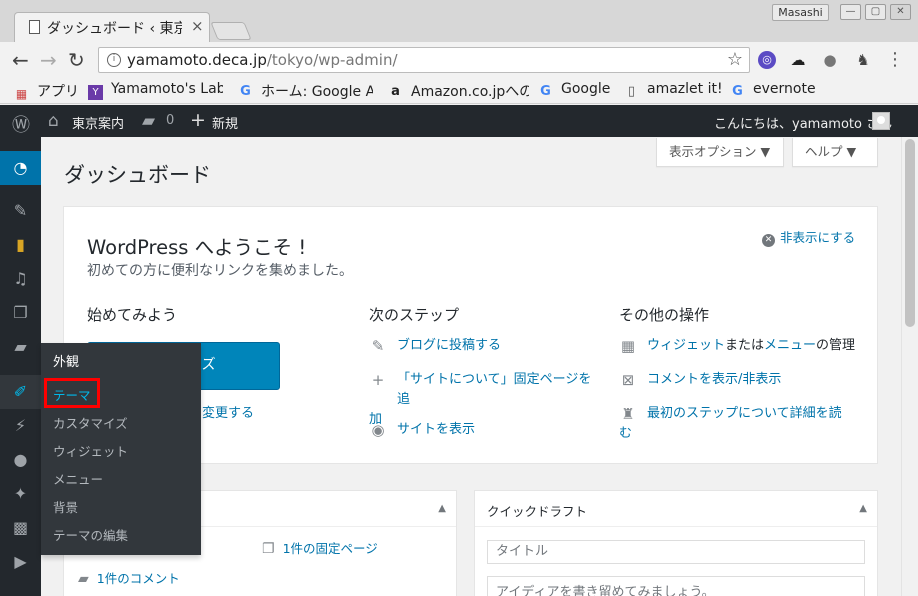 This screenshot has width=918, height=596. Describe the element at coordinates (910, 233) in the screenshot. I see `scroll-thumb` at that location.